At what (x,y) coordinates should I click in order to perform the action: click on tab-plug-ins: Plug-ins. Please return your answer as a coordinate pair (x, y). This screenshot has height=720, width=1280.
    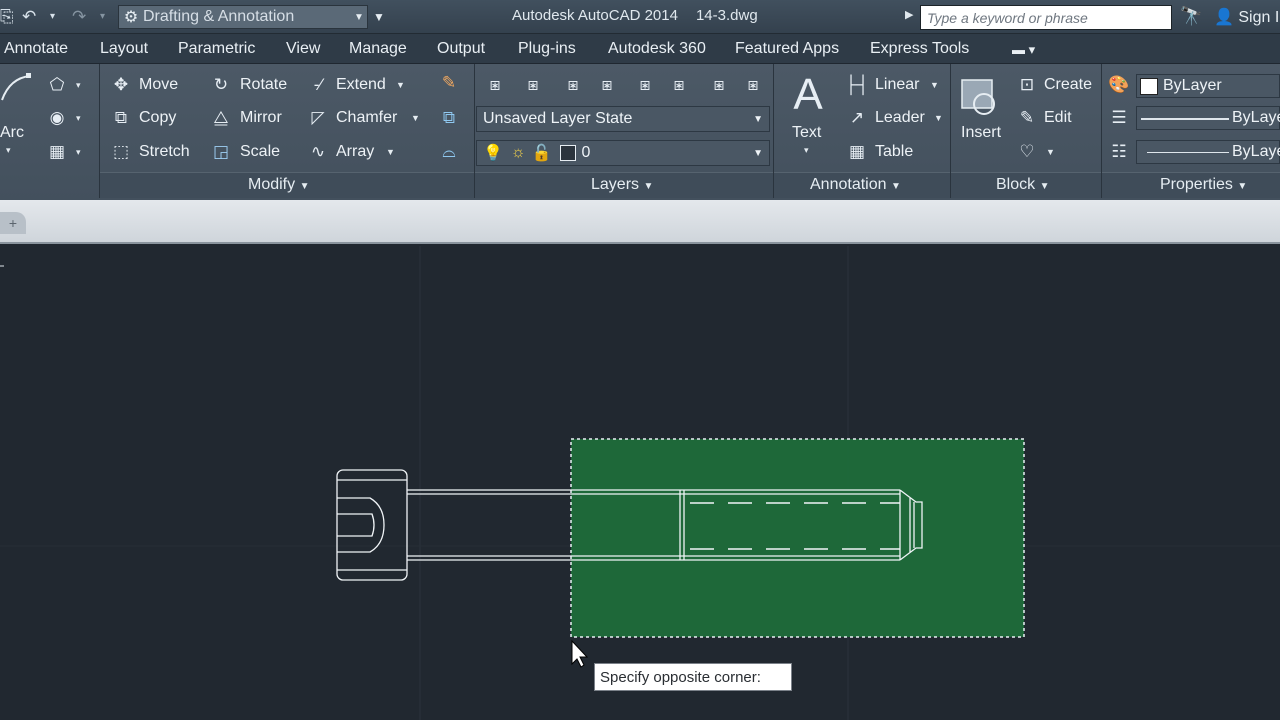
    Looking at the image, I should click on (547, 49).